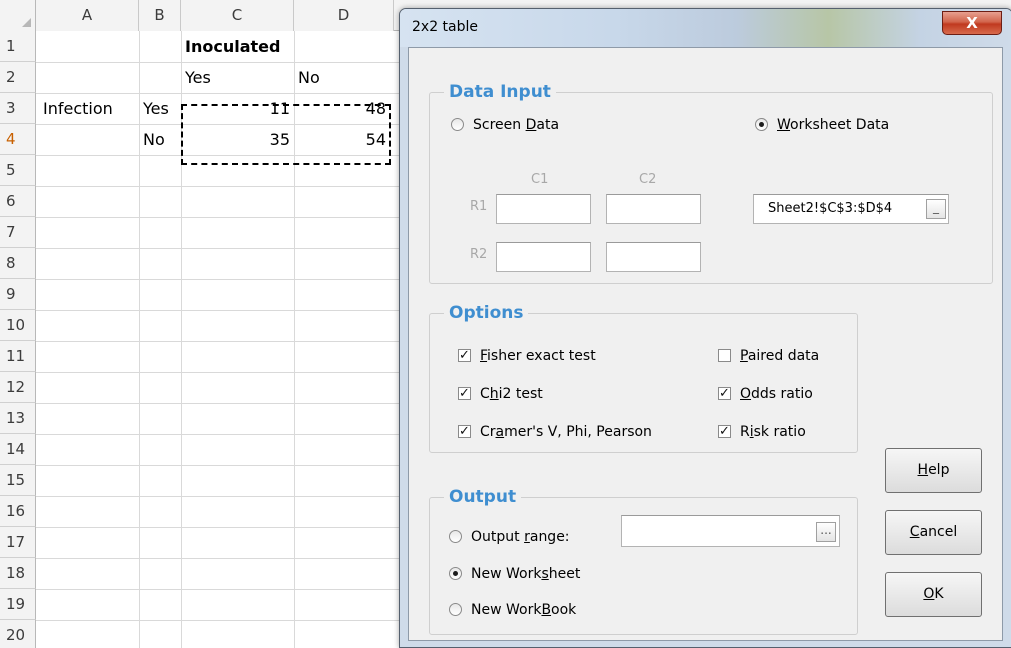 The width and height of the screenshot is (1011, 648). I want to click on cell-d2: No, so click(309, 77).